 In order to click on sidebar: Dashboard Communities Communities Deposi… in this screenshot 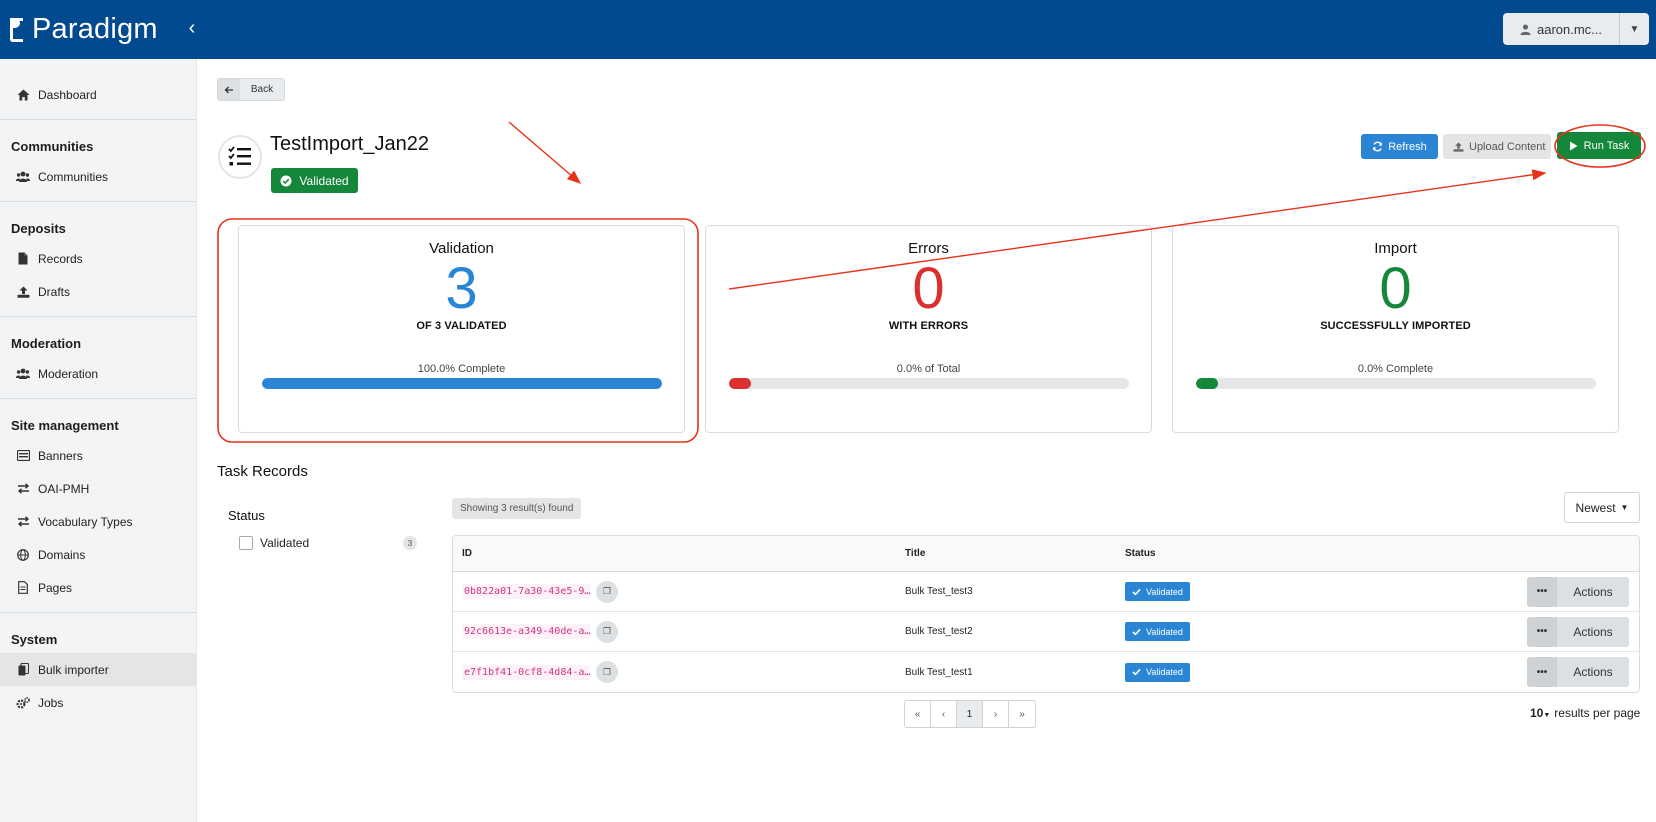, I will do `click(98, 440)`.